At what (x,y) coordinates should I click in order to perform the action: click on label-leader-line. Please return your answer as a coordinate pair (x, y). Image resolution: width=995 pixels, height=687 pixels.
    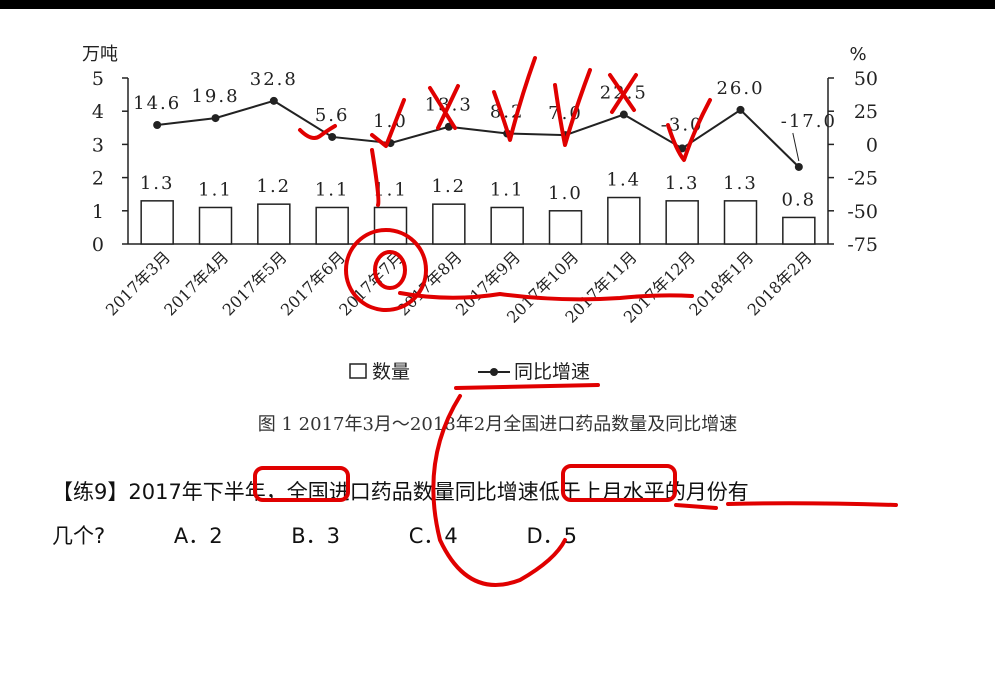
    Looking at the image, I should click on (796, 147).